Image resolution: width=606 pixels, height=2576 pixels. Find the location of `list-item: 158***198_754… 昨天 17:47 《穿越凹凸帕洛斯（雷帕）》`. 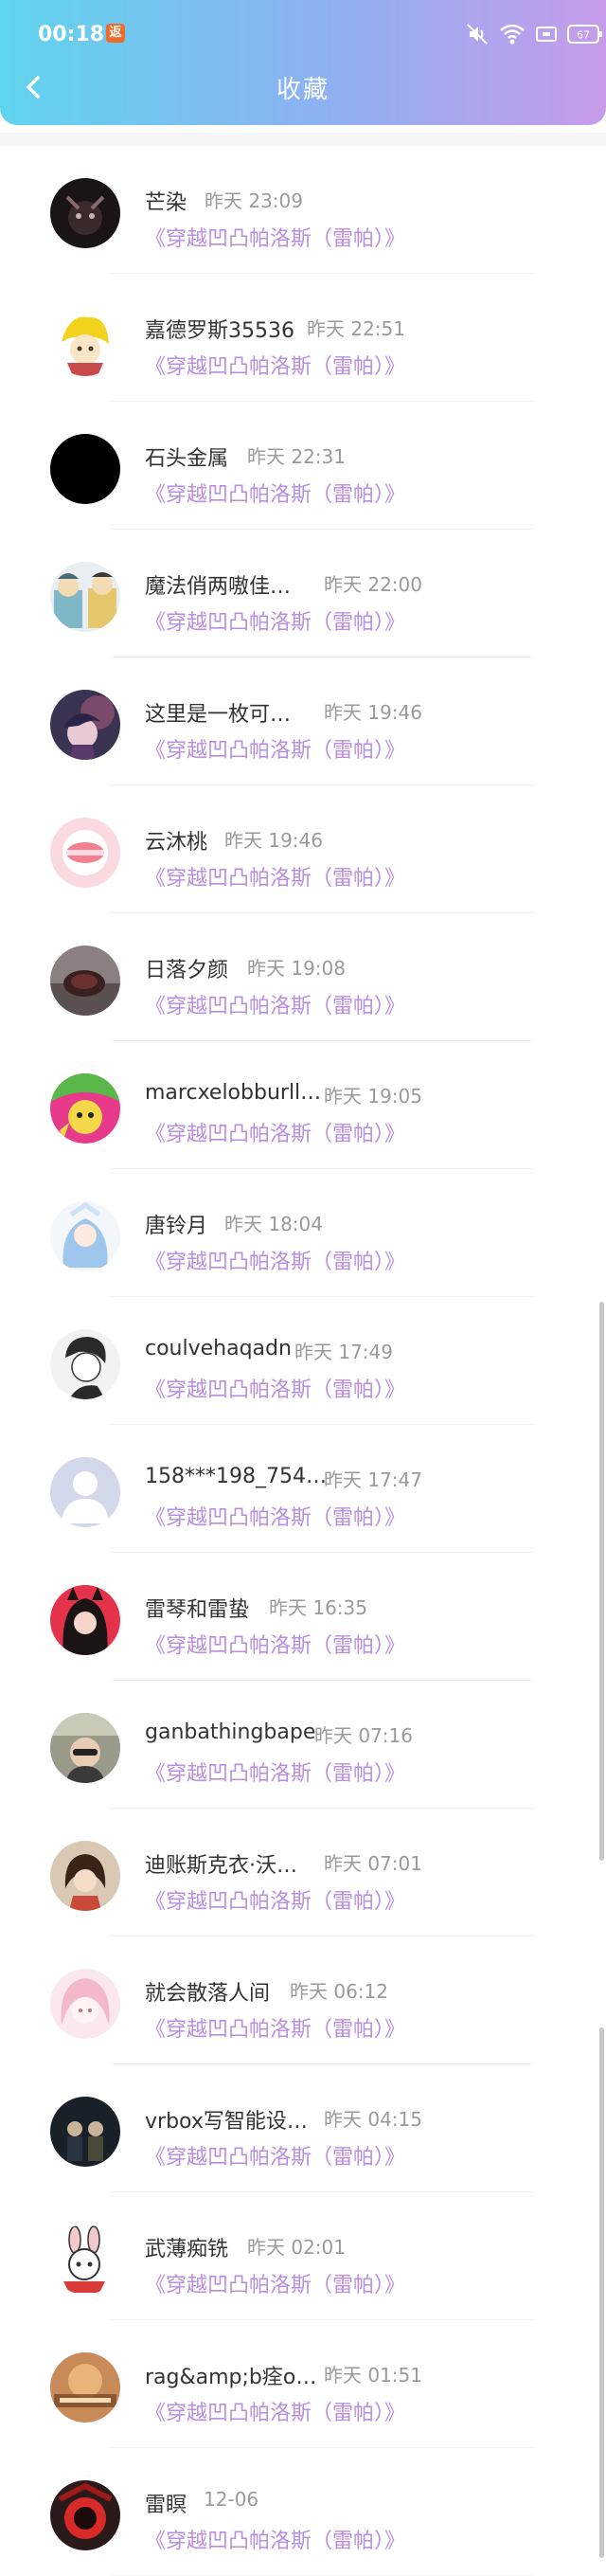

list-item: 158***198_754… 昨天 17:47 《穿越凹凸帕洛斯（雷帕）》 is located at coordinates (303, 1489).